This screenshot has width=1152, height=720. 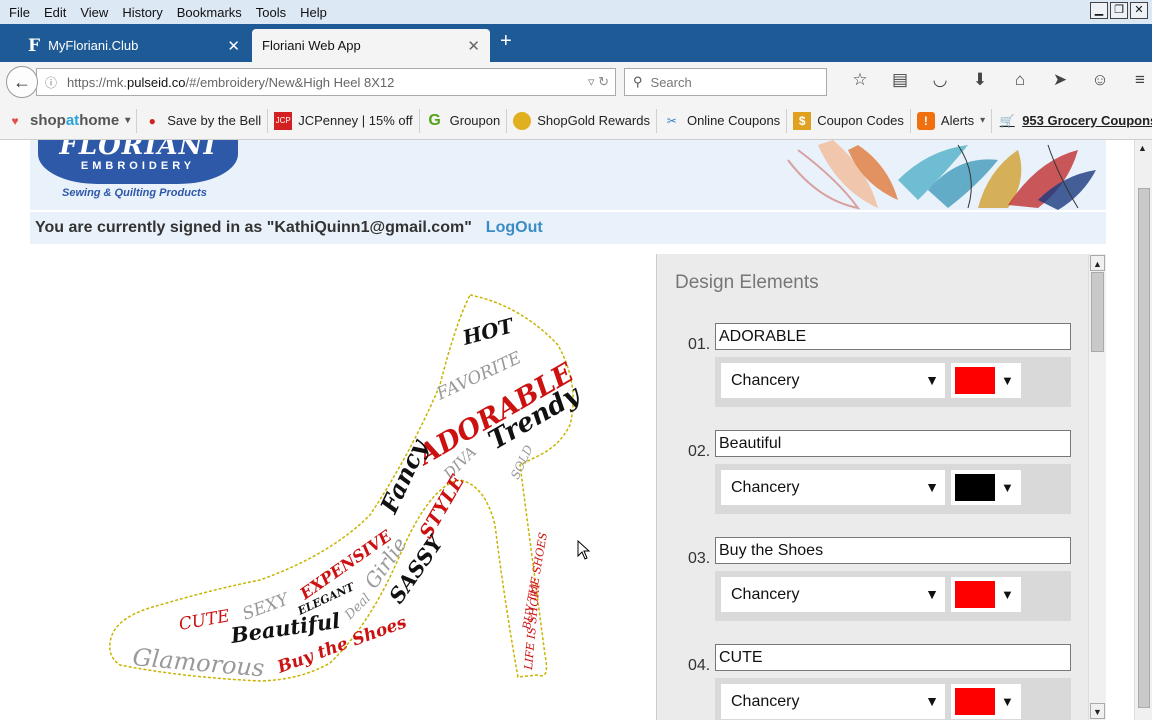 What do you see at coordinates (638, 81) in the screenshot?
I see `search-icon: ⚲` at bounding box center [638, 81].